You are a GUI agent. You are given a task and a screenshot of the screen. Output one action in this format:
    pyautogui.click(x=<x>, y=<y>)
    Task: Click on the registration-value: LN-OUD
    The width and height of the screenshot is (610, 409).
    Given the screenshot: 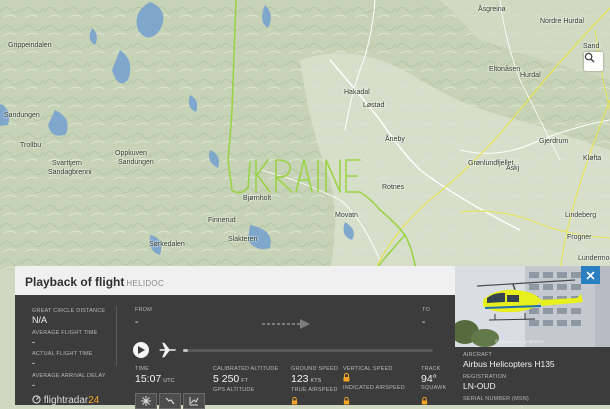 What is the action you would take?
    pyautogui.click(x=479, y=386)
    